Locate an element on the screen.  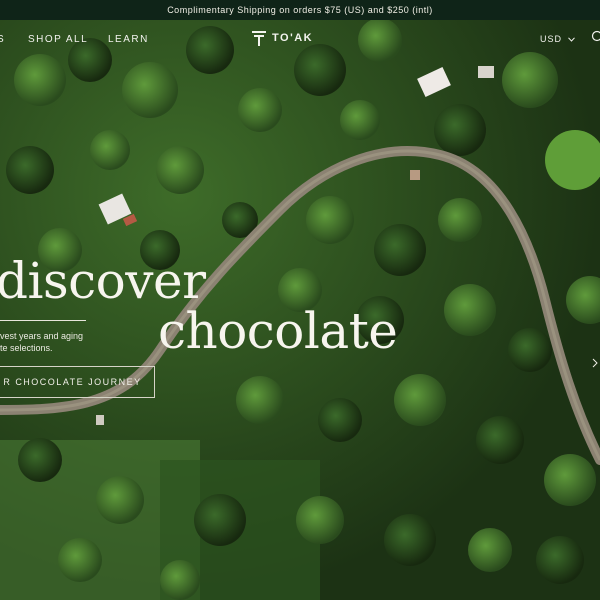
nav-item-learn: LEARN is located at coordinates (128, 39).